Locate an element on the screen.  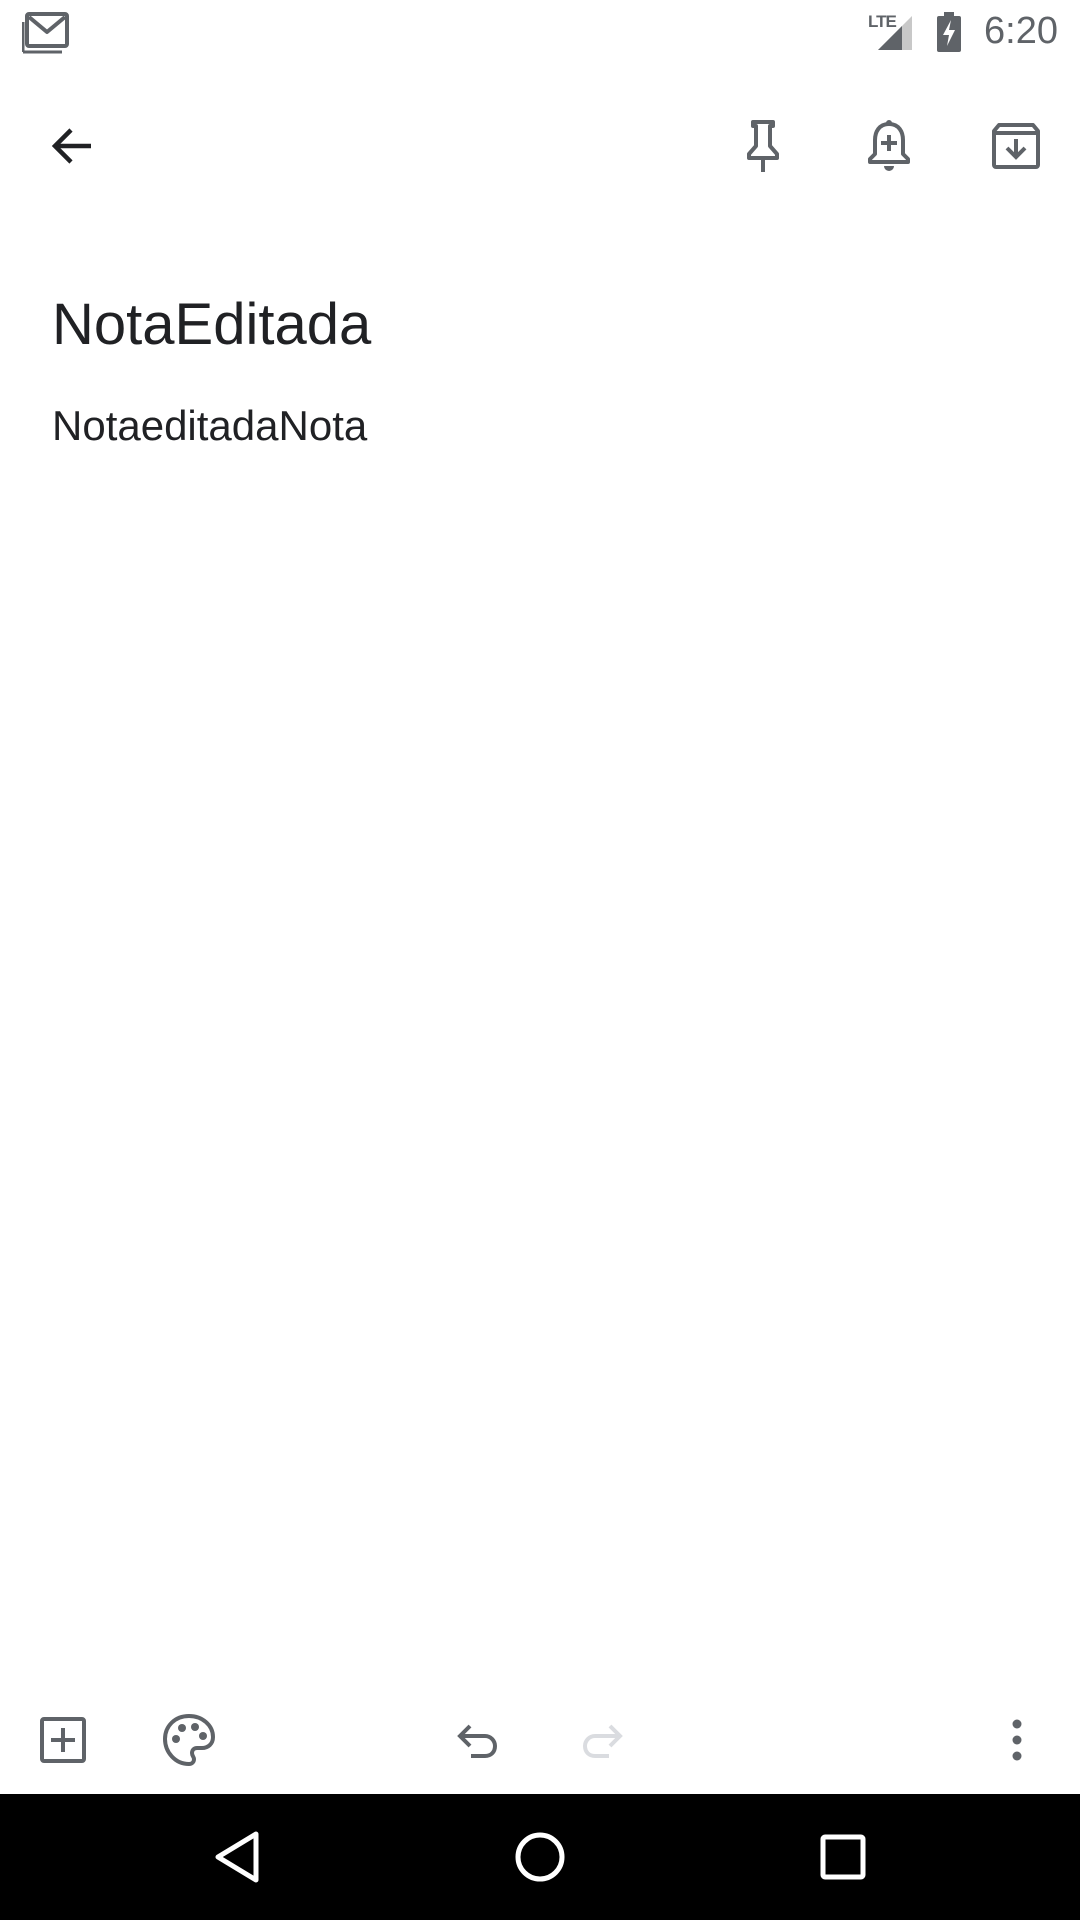
palette-icon is located at coordinates (189, 1740).